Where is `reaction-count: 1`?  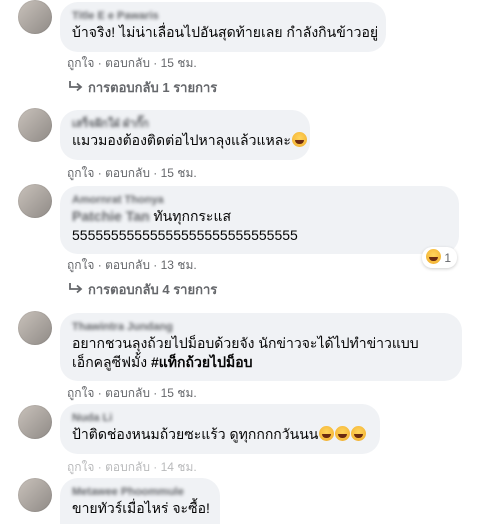 reaction-count: 1 is located at coordinates (448, 258).